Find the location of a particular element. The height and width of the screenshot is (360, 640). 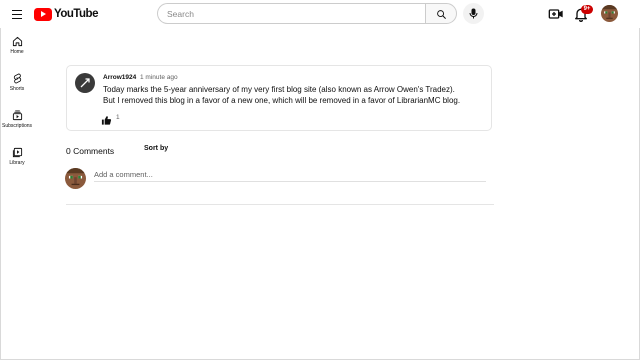

menu-button is located at coordinates (17, 14).